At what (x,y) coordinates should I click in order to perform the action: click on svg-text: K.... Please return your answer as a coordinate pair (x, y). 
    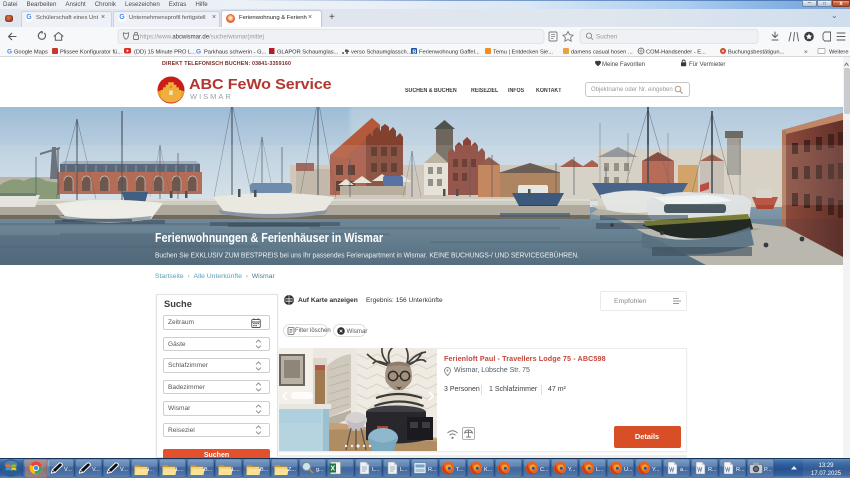
    Looking at the image, I should click on (488, 470).